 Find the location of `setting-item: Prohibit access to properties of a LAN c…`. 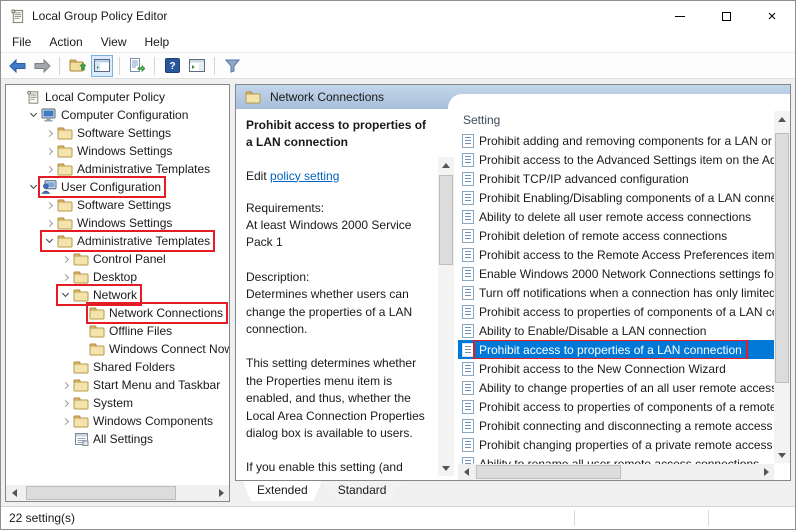

setting-item: Prohibit access to properties of a LAN c… is located at coordinates (616, 349).